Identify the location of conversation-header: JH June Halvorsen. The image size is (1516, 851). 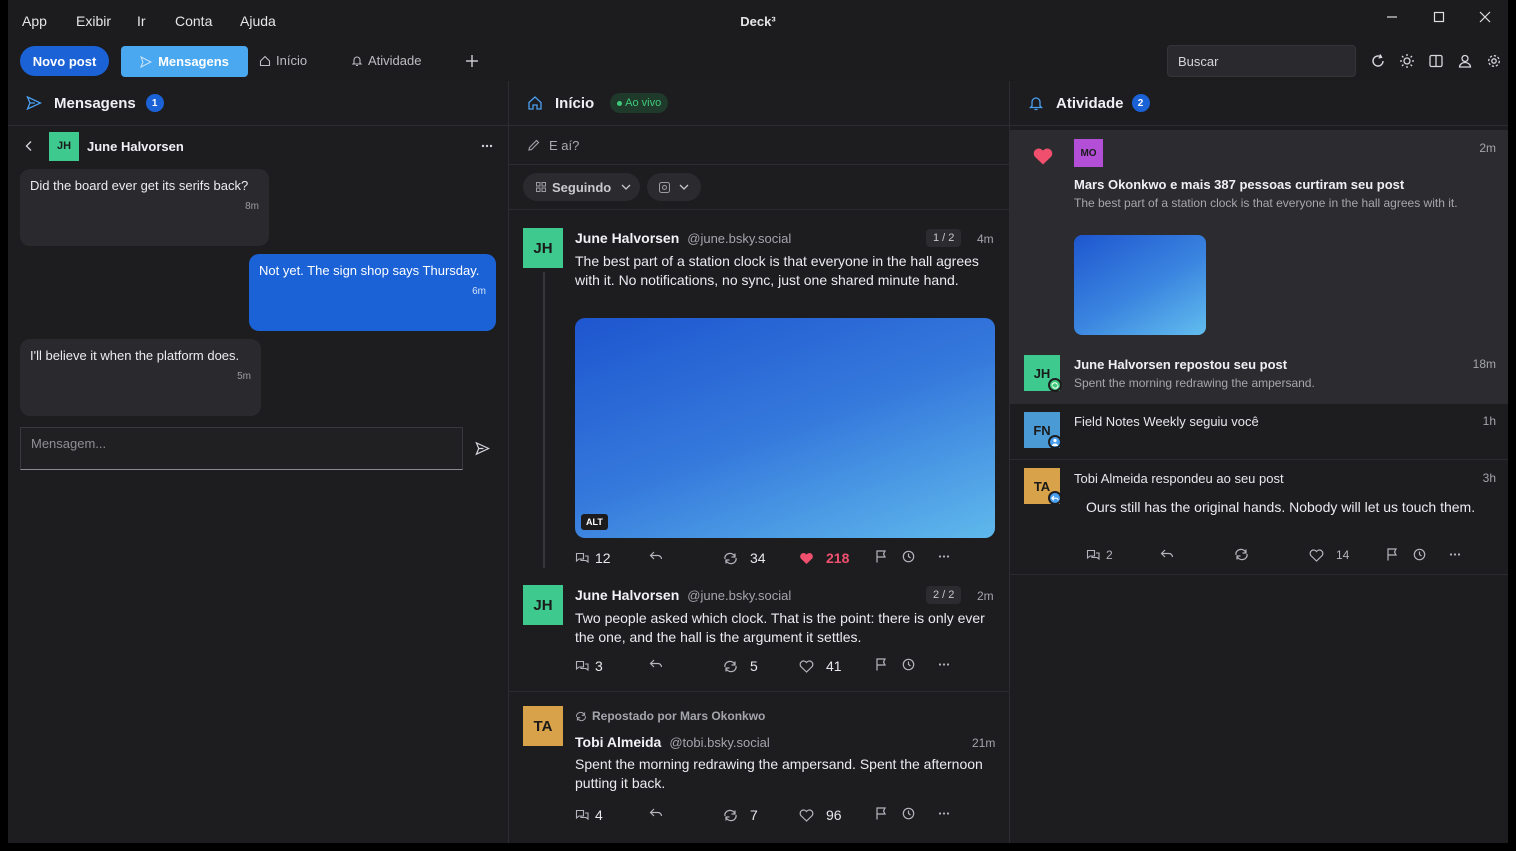
(258, 146).